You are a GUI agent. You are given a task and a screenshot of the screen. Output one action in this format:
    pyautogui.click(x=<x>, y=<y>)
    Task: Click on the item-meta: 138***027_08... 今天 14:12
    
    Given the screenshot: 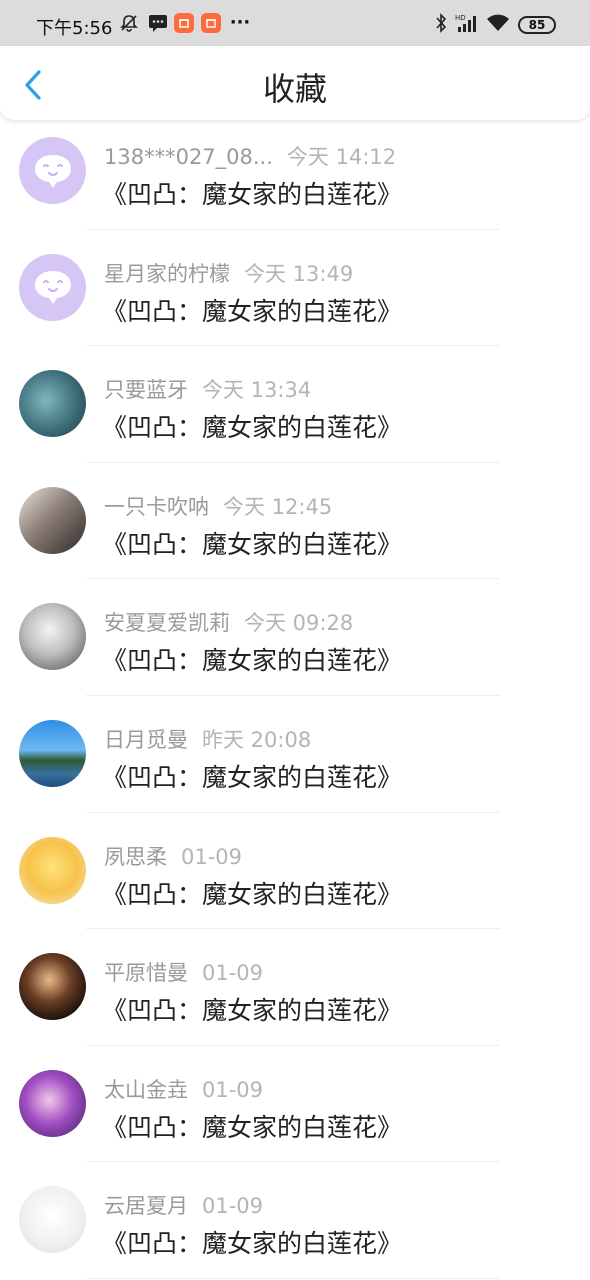 What is the action you would take?
    pyautogui.click(x=250, y=156)
    